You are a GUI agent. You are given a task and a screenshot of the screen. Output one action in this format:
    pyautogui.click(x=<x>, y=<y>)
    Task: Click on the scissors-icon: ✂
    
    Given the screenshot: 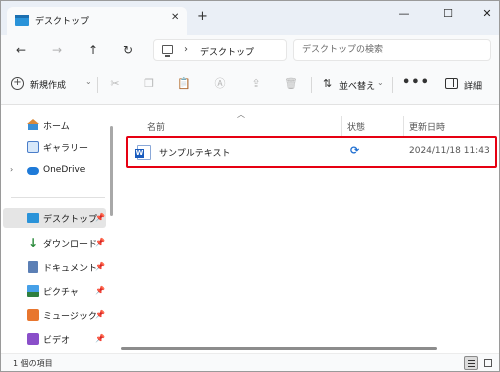 What is the action you would take?
    pyautogui.click(x=115, y=83)
    